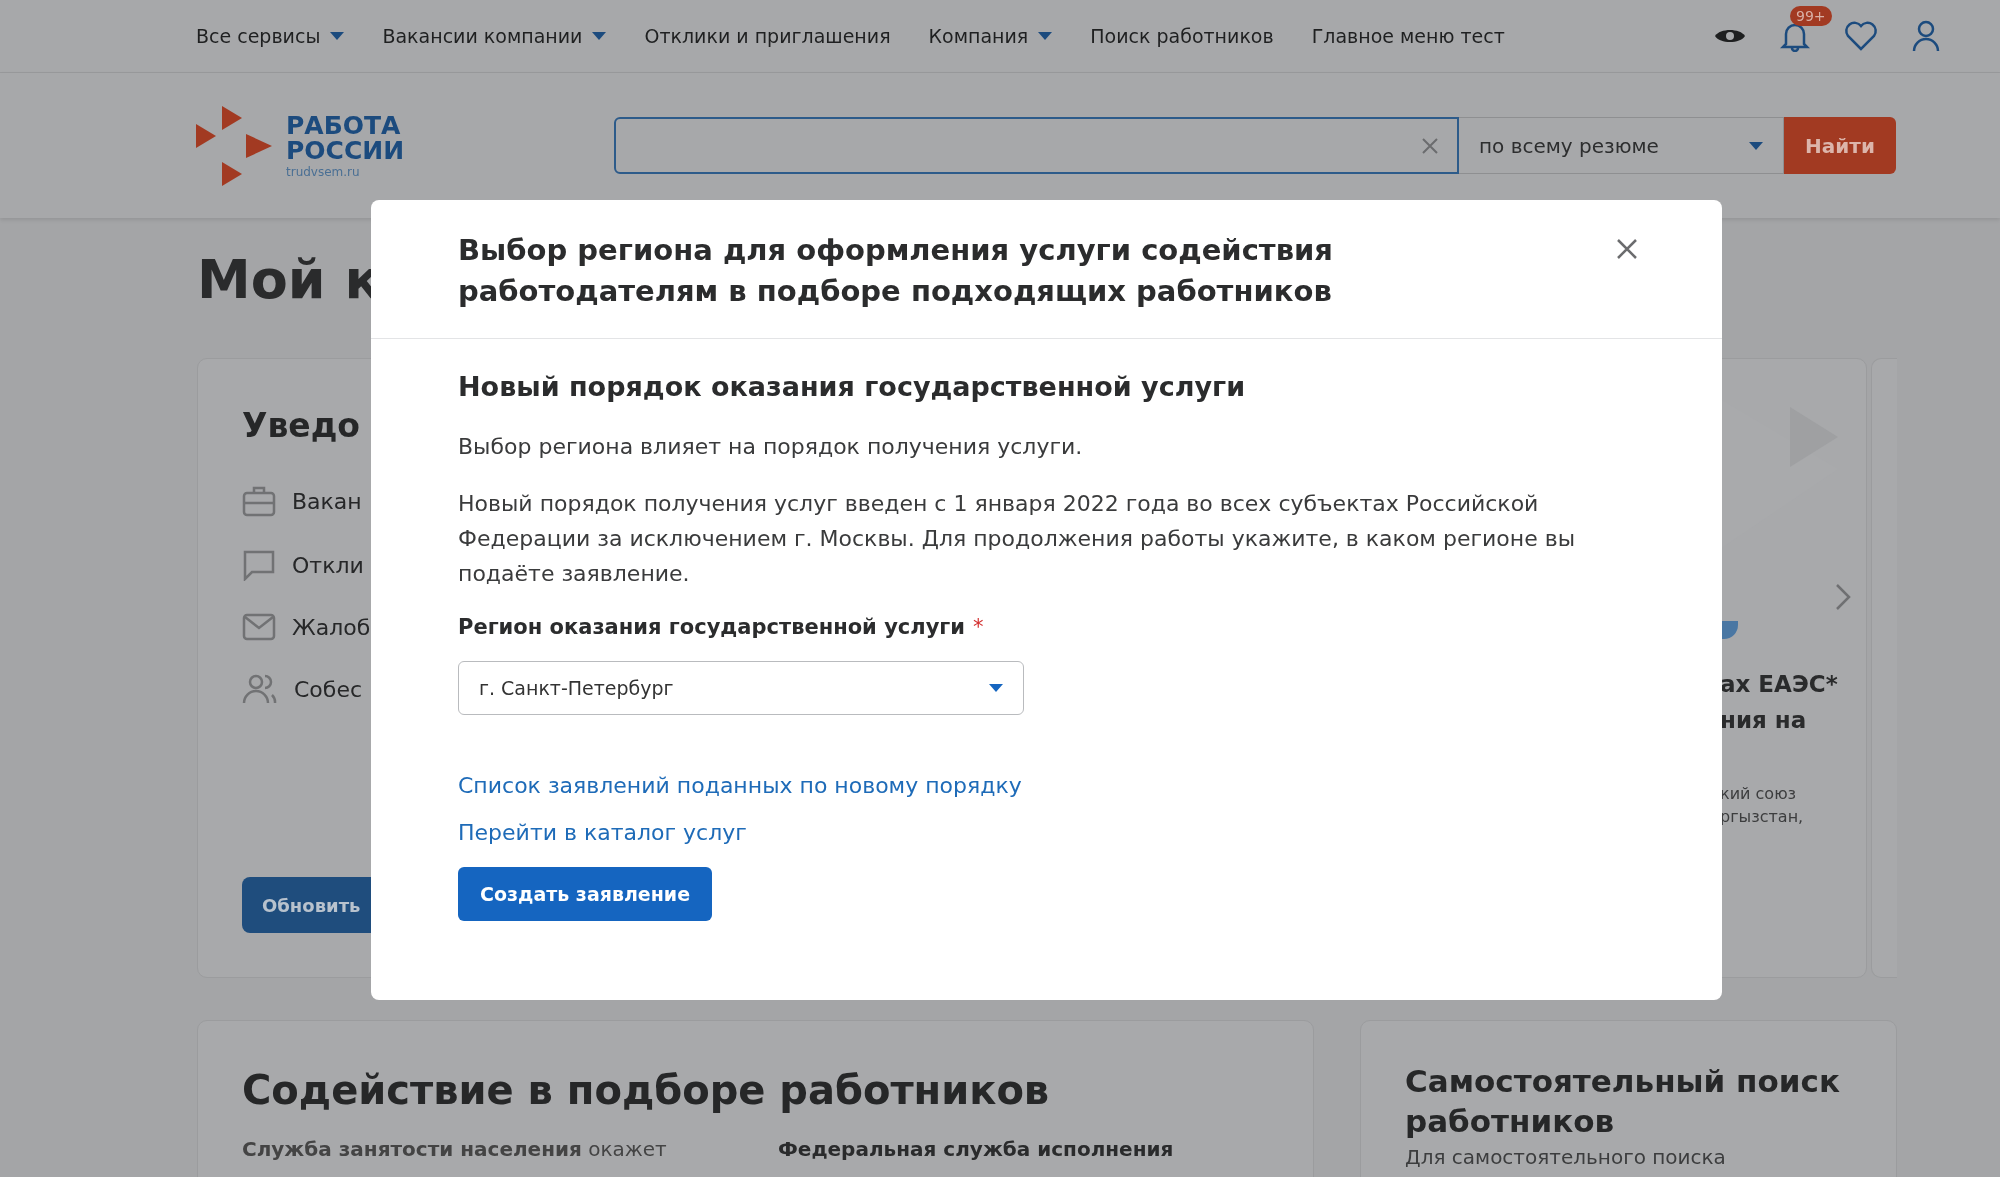 The width and height of the screenshot is (2000, 1177). Describe the element at coordinates (741, 688) in the screenshot. I see `region-dropdown: г. Санкт-Петербург` at that location.